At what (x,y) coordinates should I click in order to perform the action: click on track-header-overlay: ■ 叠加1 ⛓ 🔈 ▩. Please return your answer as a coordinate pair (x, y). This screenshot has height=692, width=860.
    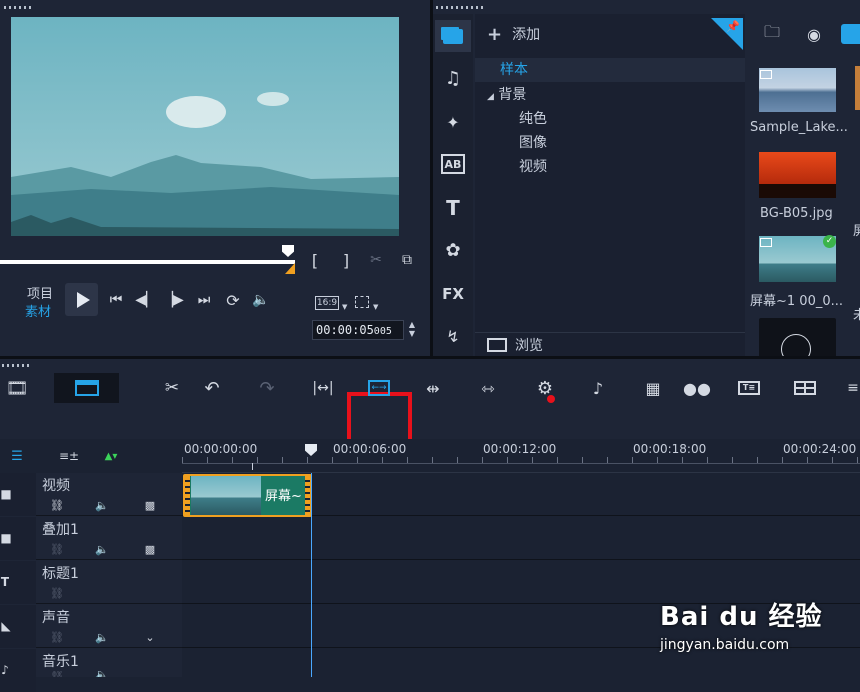
    Looking at the image, I should click on (91, 538).